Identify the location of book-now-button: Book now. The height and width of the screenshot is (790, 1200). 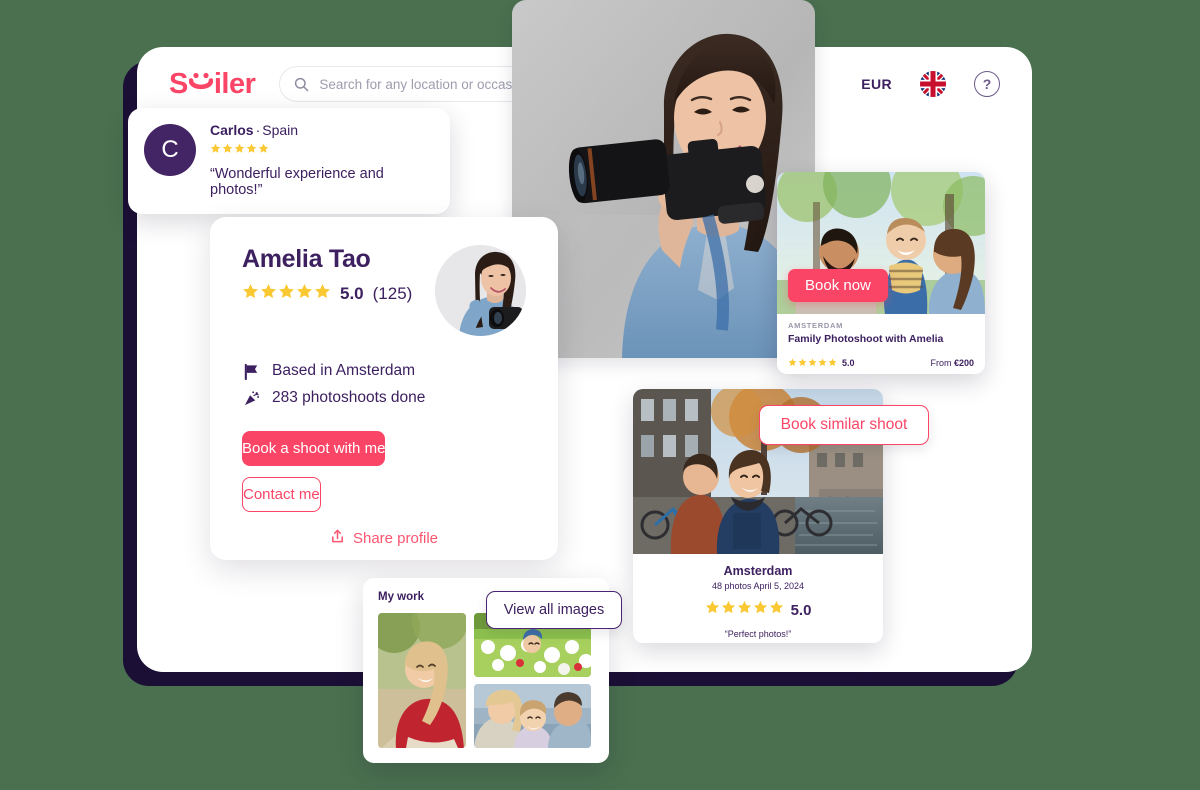
(838, 285).